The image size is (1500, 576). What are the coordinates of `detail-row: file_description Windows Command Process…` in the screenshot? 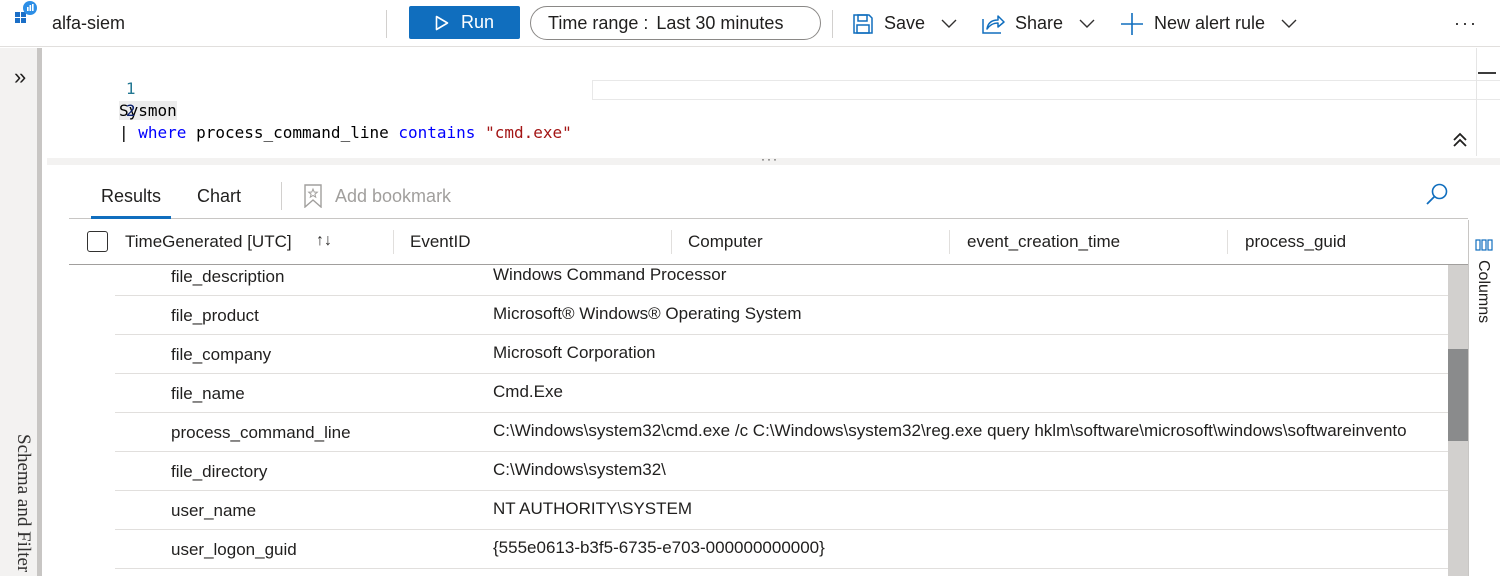 It's located at (781, 280).